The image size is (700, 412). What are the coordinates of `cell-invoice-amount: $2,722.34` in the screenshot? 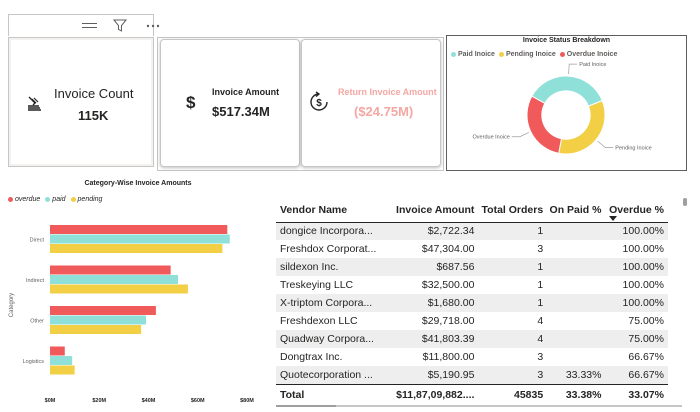 It's located at (451, 231).